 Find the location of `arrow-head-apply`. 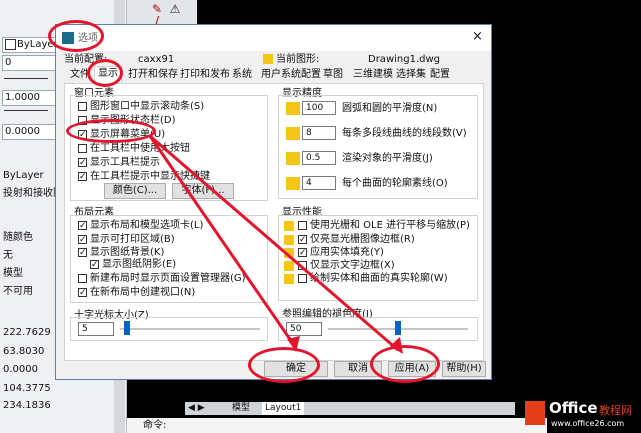

arrow-head-apply is located at coordinates (396, 345).